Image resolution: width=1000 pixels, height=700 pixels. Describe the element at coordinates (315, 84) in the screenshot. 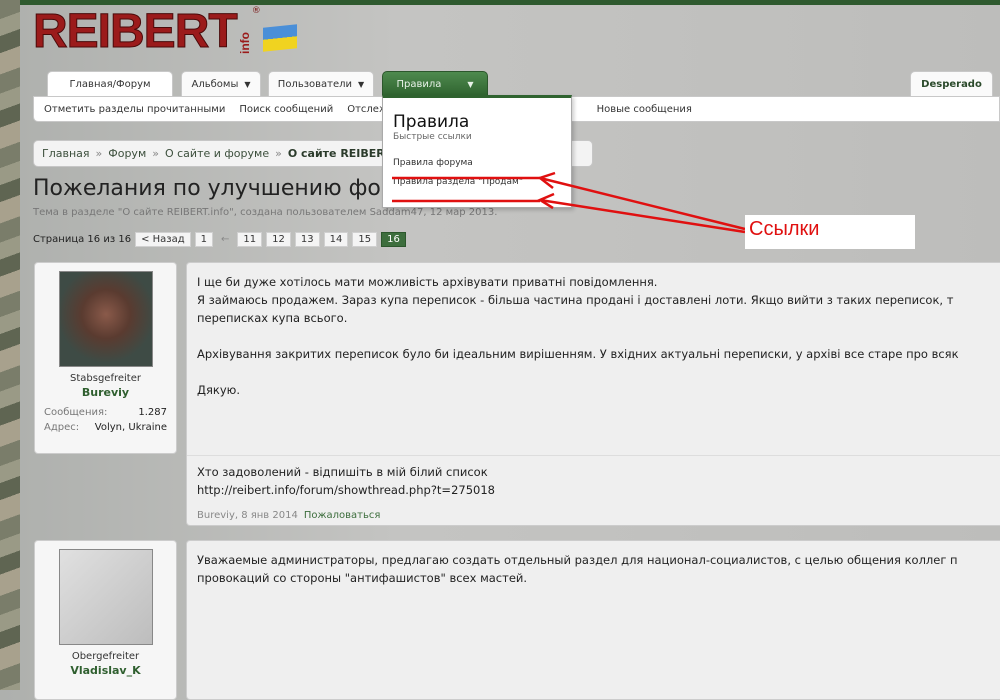

I see `tab-label: Пользователи` at that location.